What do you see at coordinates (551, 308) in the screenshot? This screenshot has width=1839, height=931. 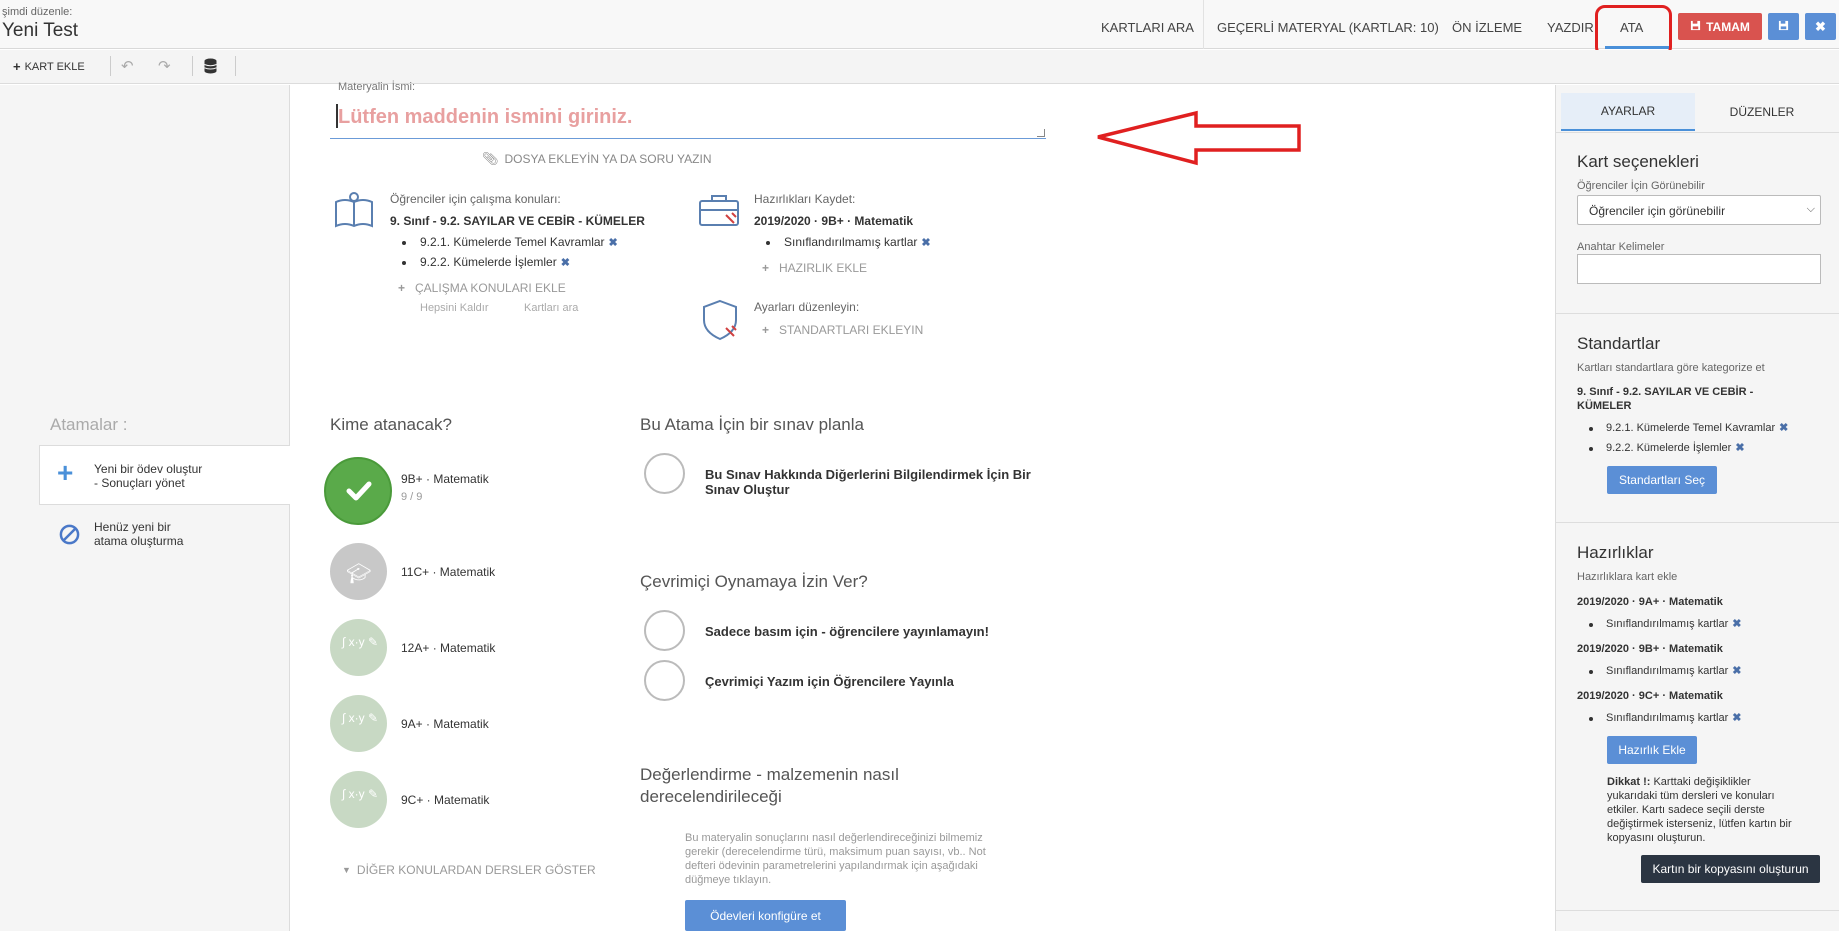 I see `search-cards-link: Kartları ara` at bounding box center [551, 308].